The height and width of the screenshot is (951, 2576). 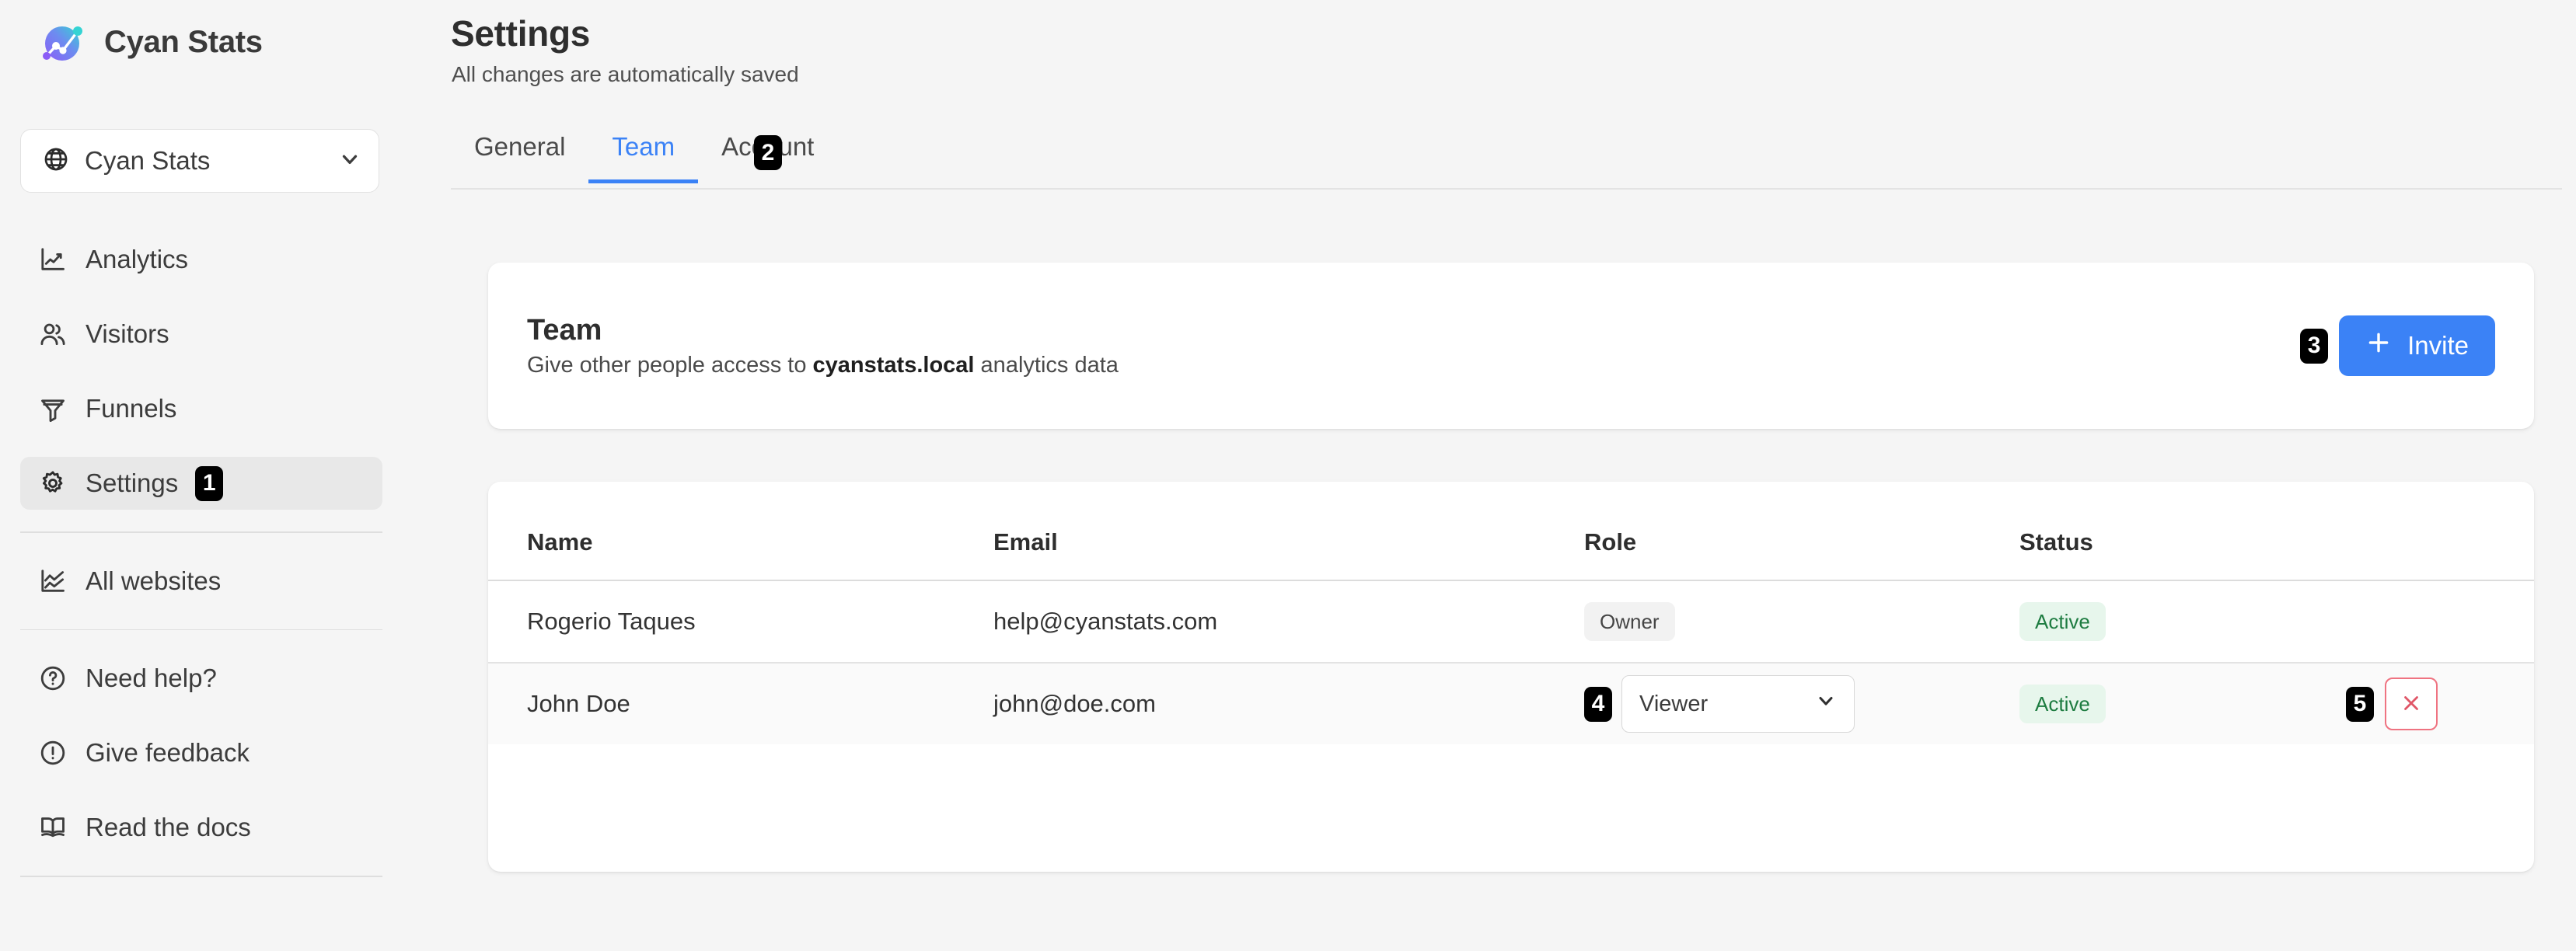 I want to click on users-icon, so click(x=53, y=334).